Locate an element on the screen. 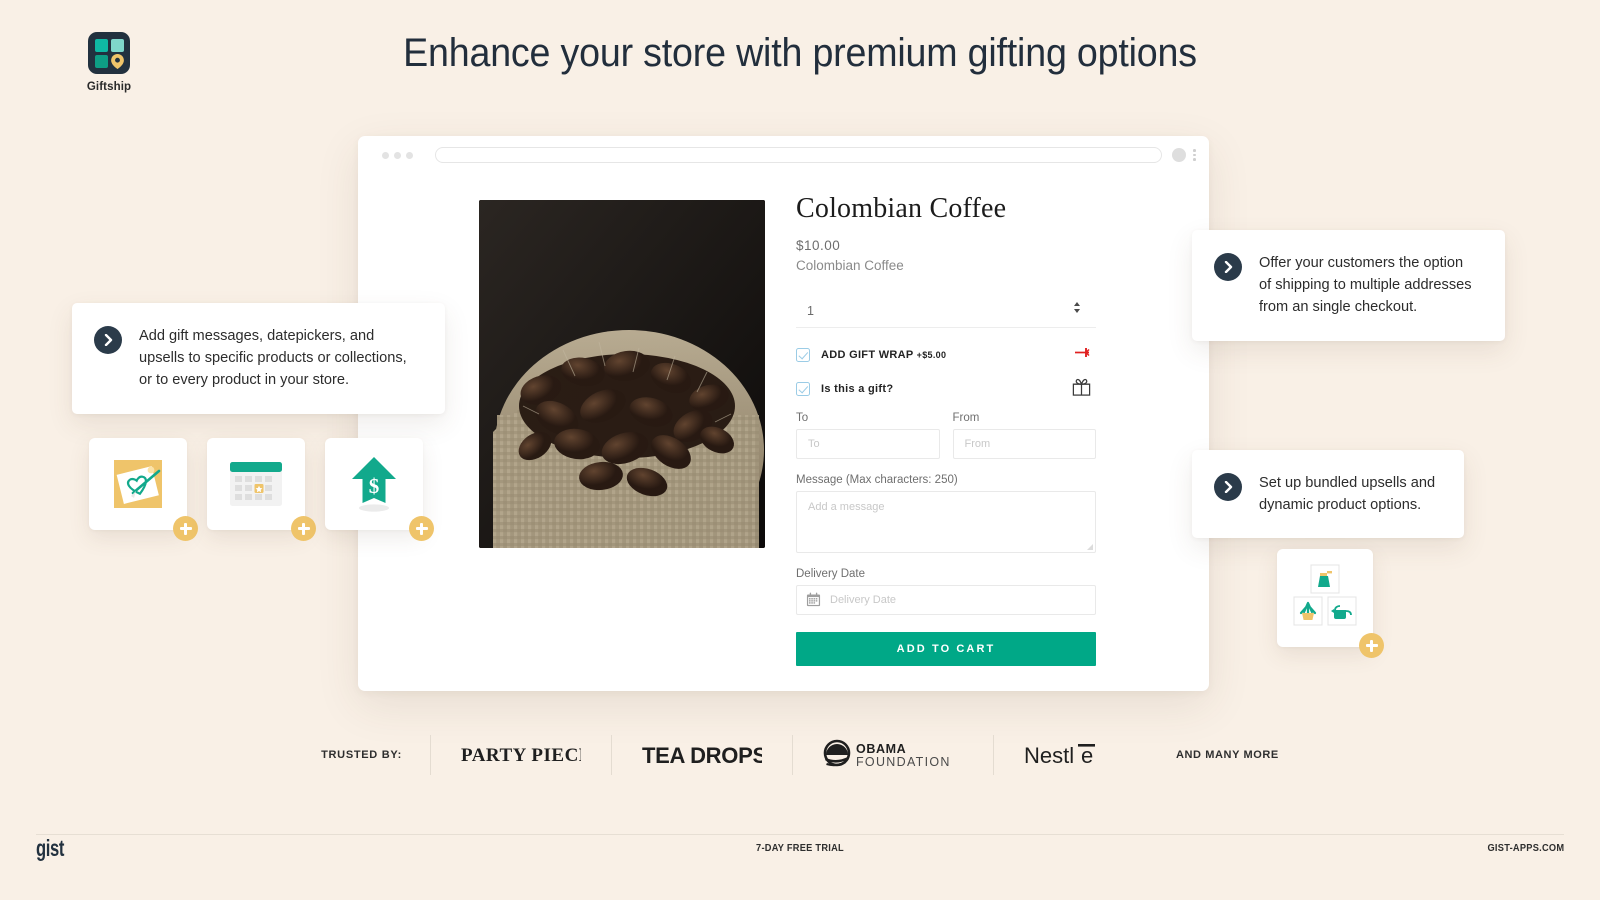  product-image is located at coordinates (622, 374).